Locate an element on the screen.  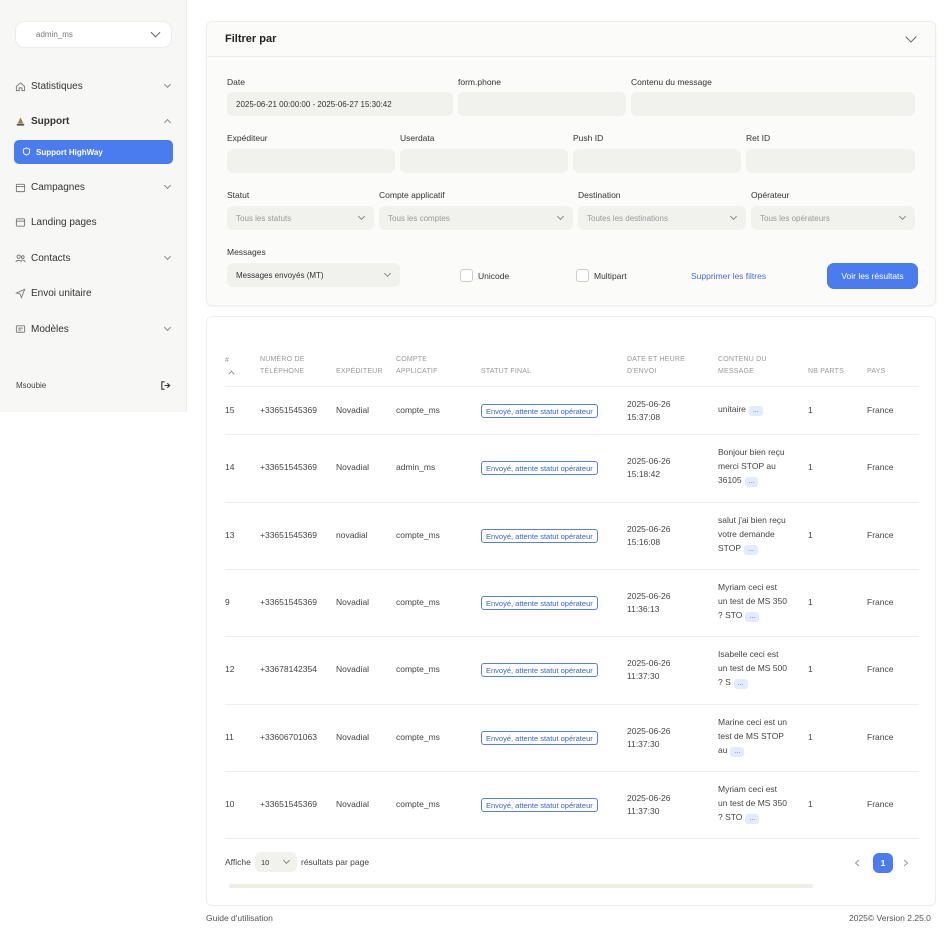
horizontal-scrollbar is located at coordinates (521, 886).